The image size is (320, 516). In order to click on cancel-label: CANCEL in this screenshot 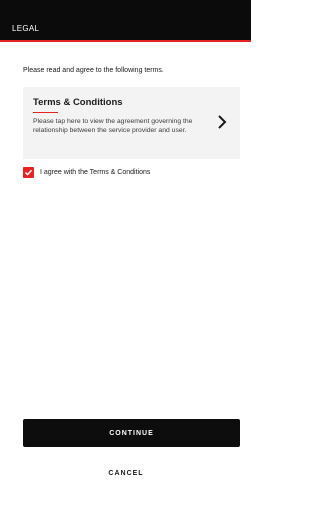, I will do `click(126, 473)`.